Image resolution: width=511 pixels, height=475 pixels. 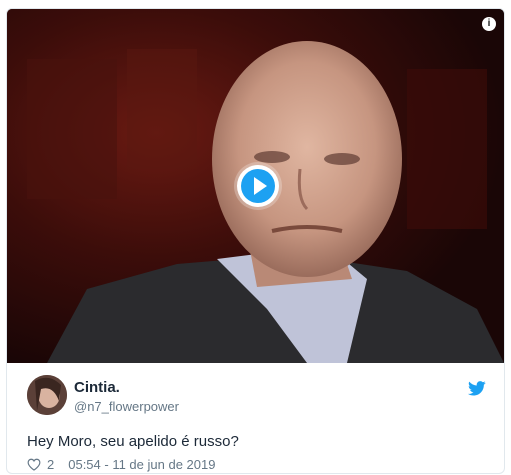 What do you see at coordinates (133, 441) in the screenshot?
I see `tweet-text: Hey Moro, seu apelido é russo?` at bounding box center [133, 441].